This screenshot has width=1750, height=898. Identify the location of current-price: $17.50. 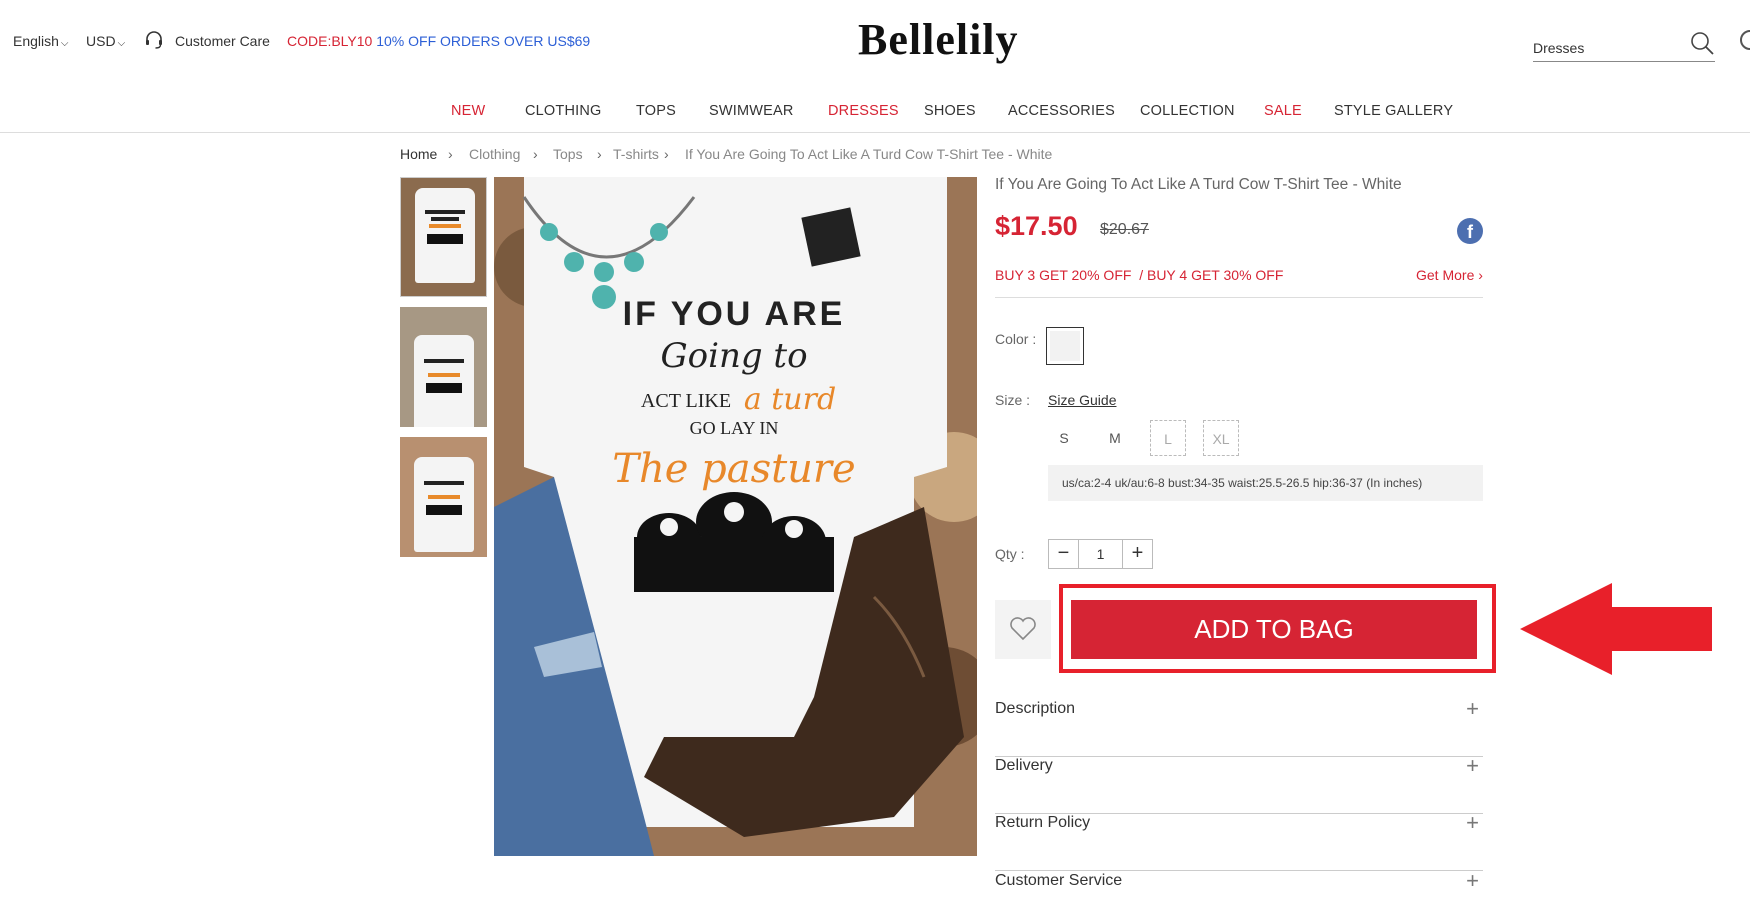
(1036, 226).